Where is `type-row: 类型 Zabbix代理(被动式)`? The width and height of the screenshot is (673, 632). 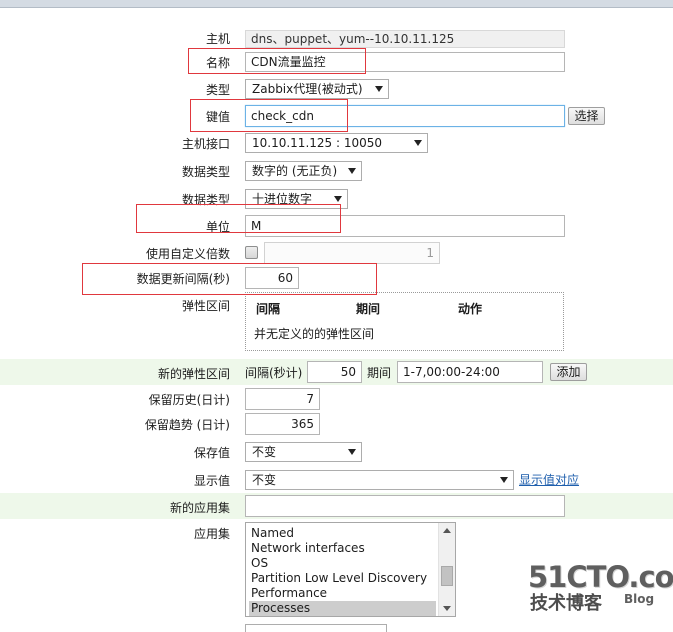 type-row: 类型 Zabbix代理(被动式) is located at coordinates (336, 89).